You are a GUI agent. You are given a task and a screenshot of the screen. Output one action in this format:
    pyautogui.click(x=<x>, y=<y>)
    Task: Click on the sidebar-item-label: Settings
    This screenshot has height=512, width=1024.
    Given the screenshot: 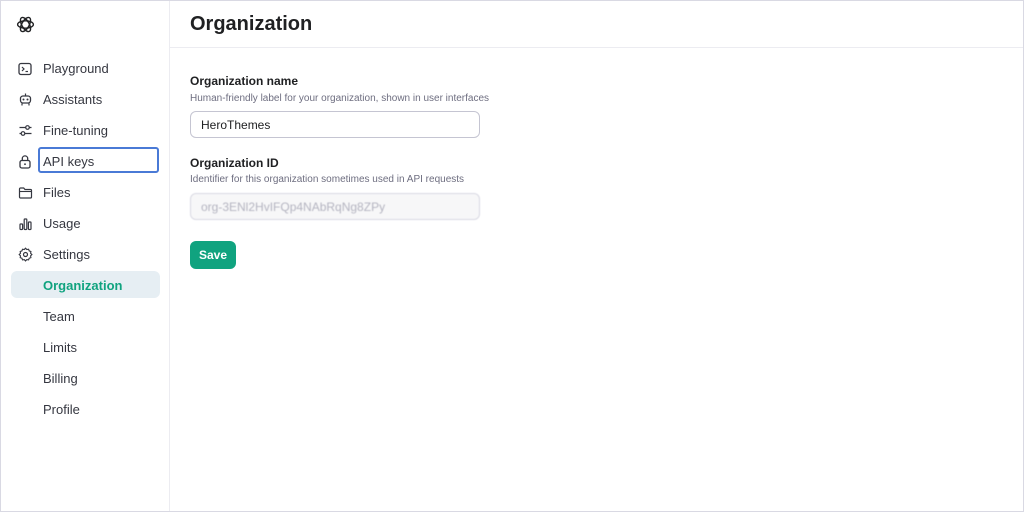 What is the action you would take?
    pyautogui.click(x=66, y=254)
    